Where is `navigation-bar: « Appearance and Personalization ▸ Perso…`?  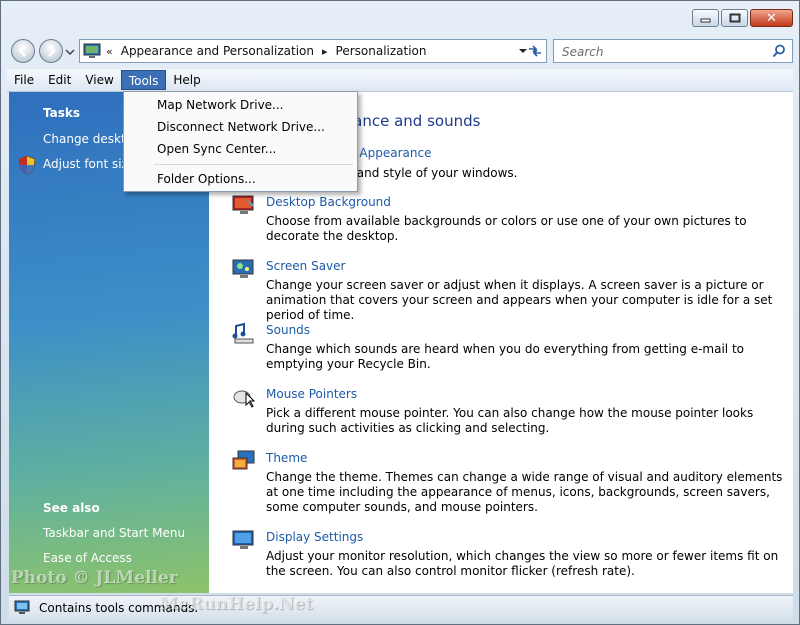 navigation-bar: « Appearance and Personalization ▸ Perso… is located at coordinates (400, 51).